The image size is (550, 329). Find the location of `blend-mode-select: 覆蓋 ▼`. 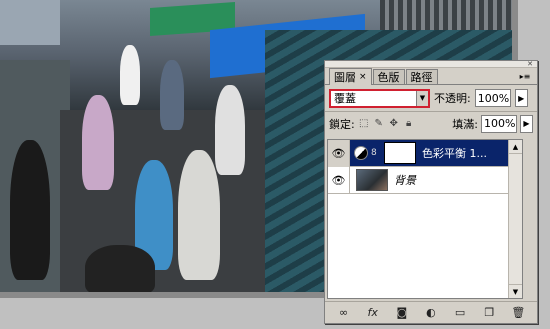

blend-mode-select: 覆蓋 ▼ is located at coordinates (379, 98).